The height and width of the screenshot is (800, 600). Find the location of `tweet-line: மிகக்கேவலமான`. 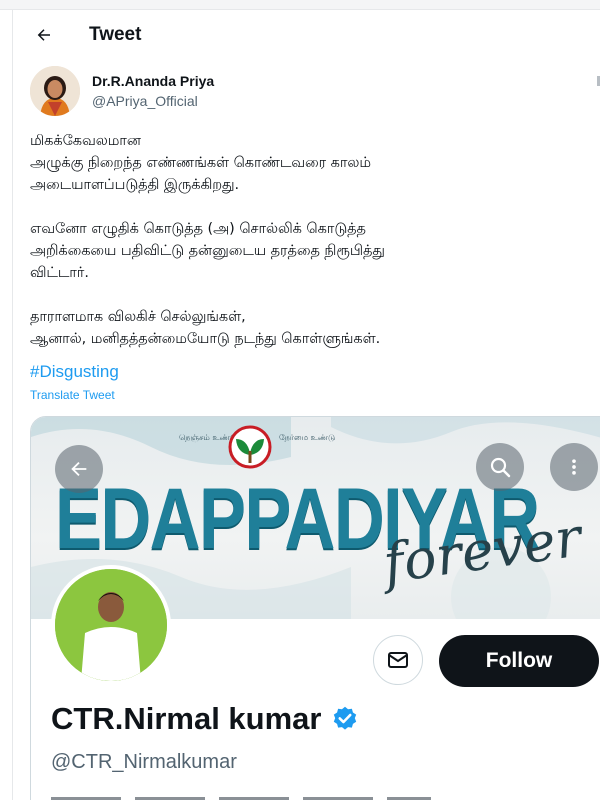

tweet-line: மிகக்கேவலமான is located at coordinates (85, 141).